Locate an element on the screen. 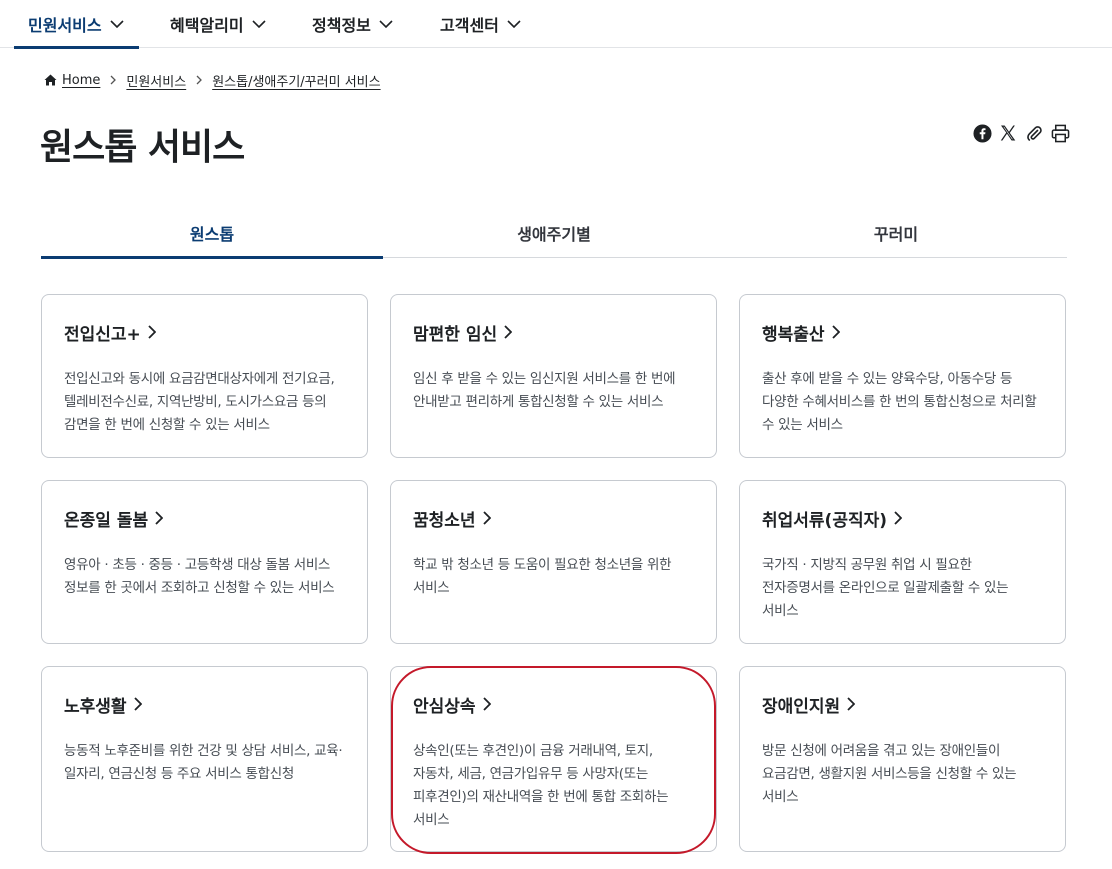 Image resolution: width=1112 pixels, height=869 pixels. card-title-text: 취업서류(공직자) is located at coordinates (825, 520).